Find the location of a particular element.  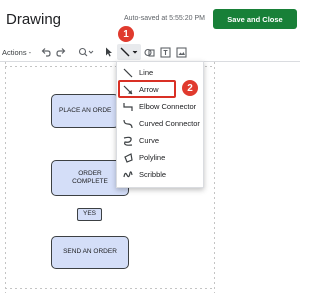

select-icon is located at coordinates (109, 52).